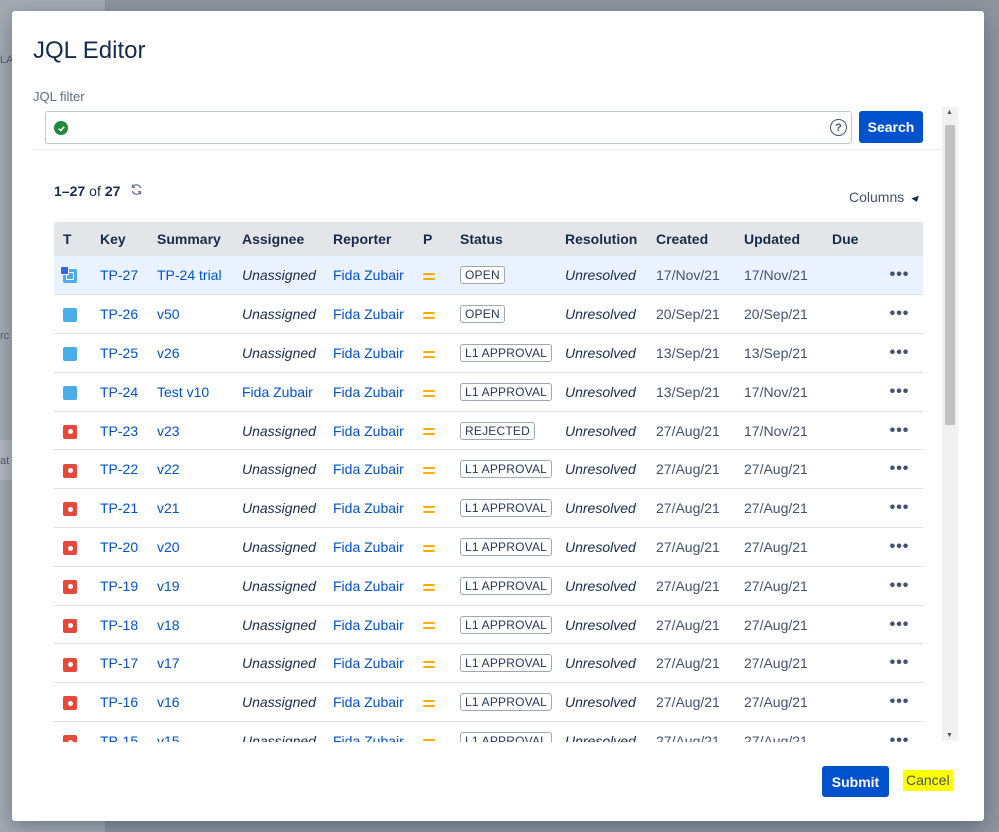 The width and height of the screenshot is (999, 832). What do you see at coordinates (168, 586) in the screenshot?
I see `issue-summary-link: v19` at bounding box center [168, 586].